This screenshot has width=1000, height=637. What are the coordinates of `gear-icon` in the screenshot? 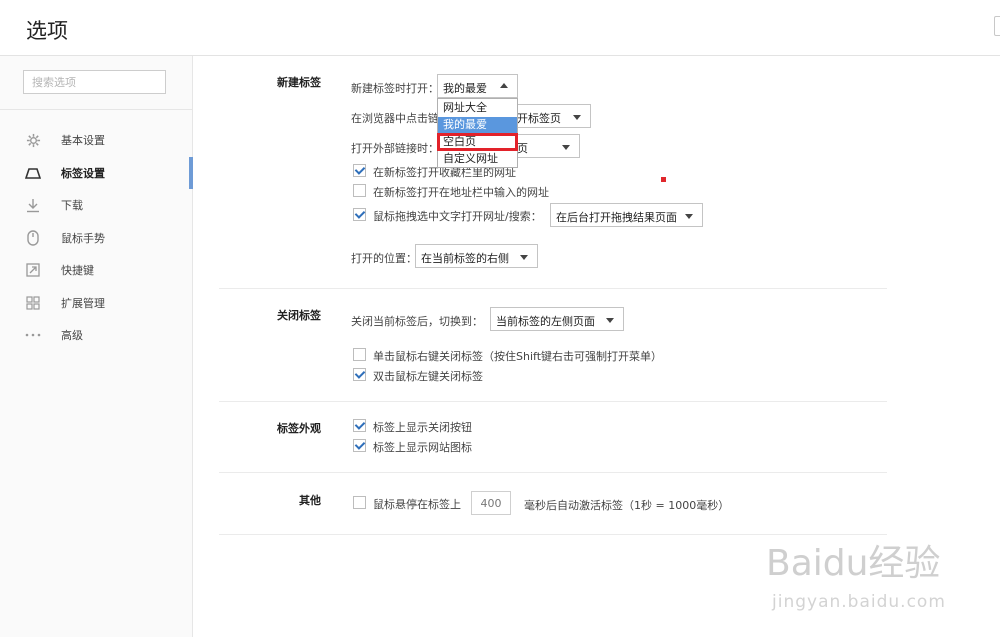 It's located at (33, 140).